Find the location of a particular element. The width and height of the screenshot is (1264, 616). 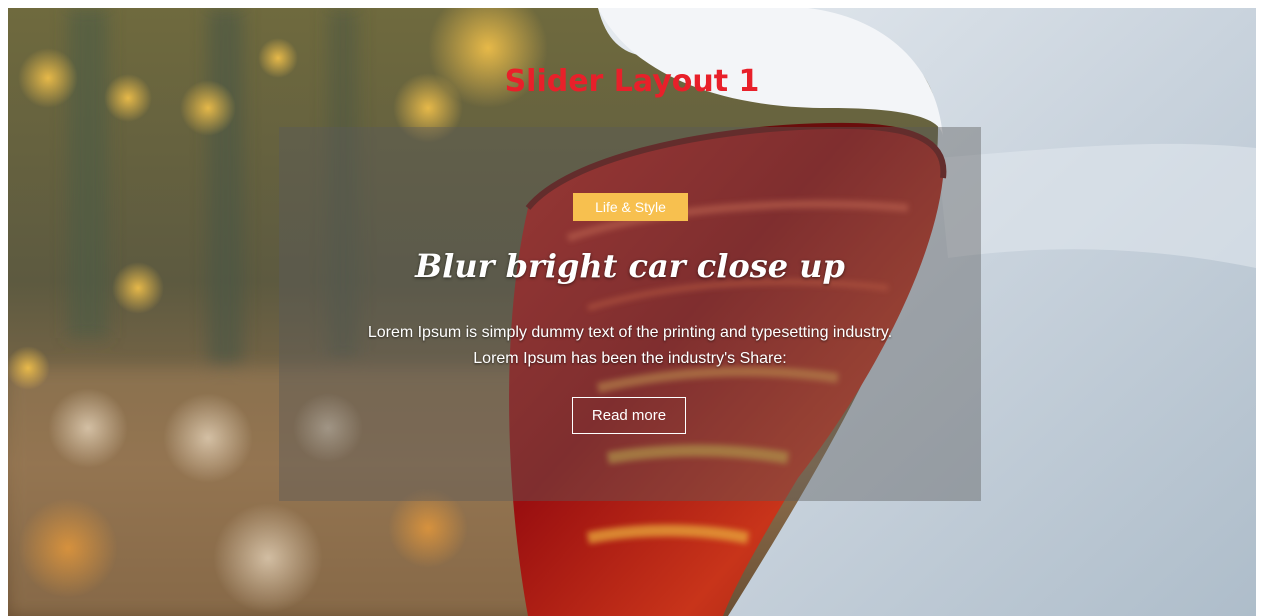

read-more-button: Read more is located at coordinates (629, 415).